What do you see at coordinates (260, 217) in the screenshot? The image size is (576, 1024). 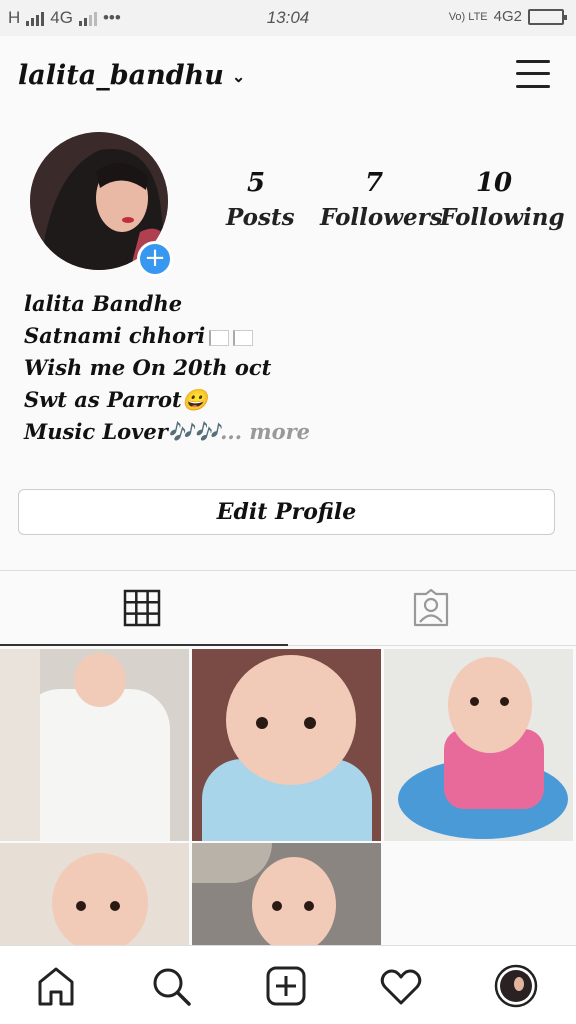 I see `posts-label: Posts` at bounding box center [260, 217].